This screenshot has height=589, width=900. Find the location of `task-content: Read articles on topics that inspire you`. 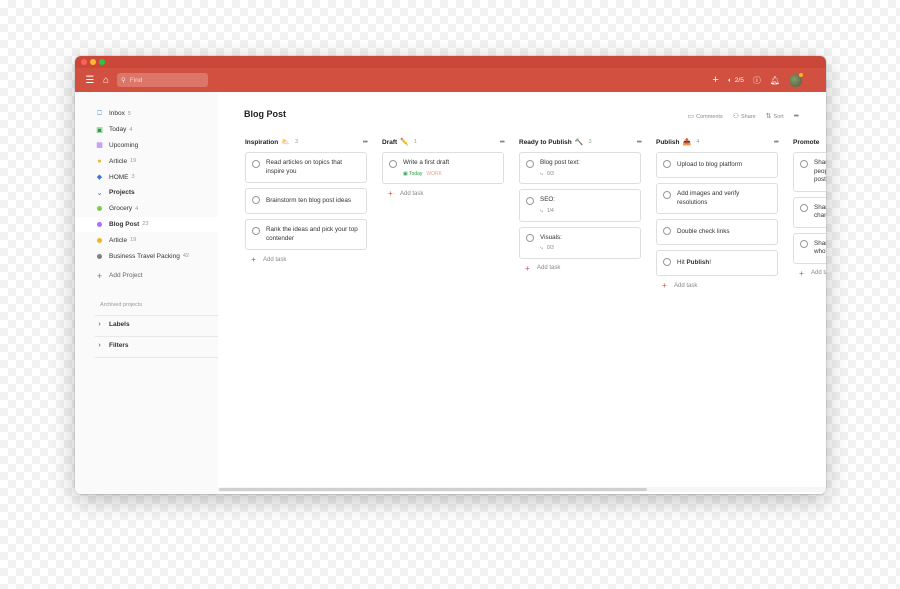

task-content: Read articles on topics that inspire you is located at coordinates (304, 167).